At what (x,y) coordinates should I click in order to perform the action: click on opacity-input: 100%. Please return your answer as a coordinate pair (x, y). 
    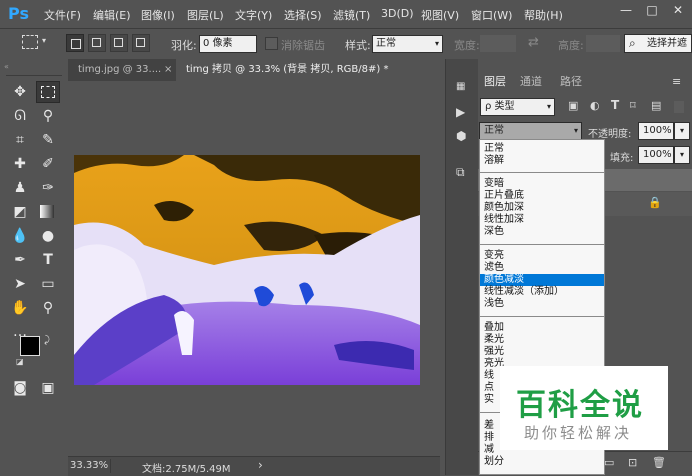
    Looking at the image, I should click on (656, 131).